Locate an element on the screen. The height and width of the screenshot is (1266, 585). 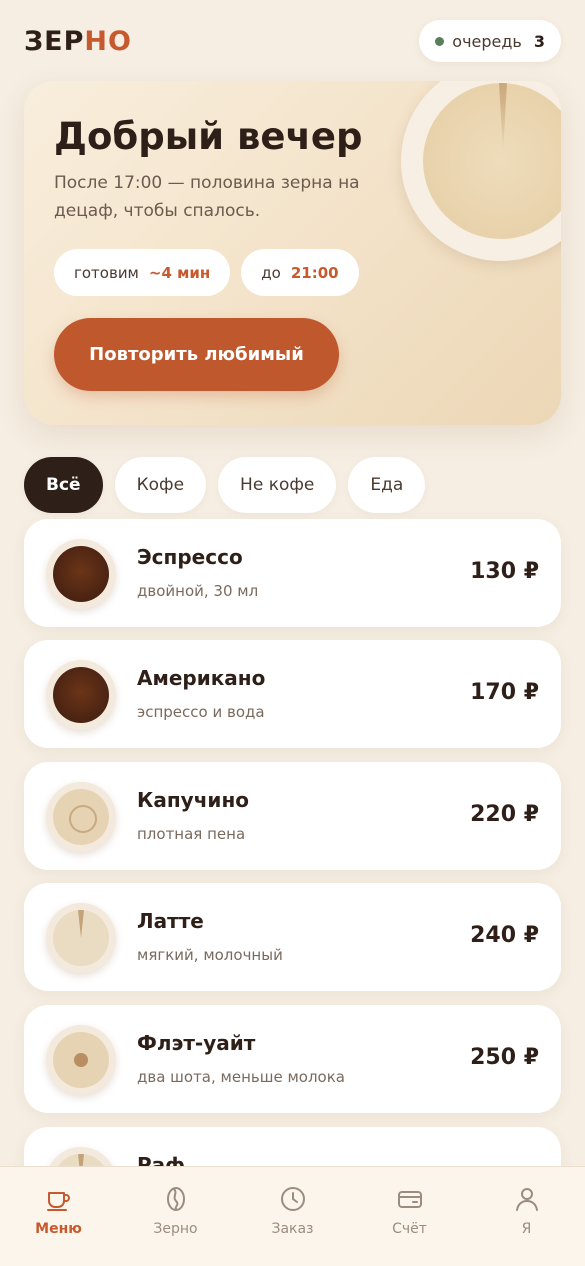
americano-cup-icon is located at coordinates (81, 695).